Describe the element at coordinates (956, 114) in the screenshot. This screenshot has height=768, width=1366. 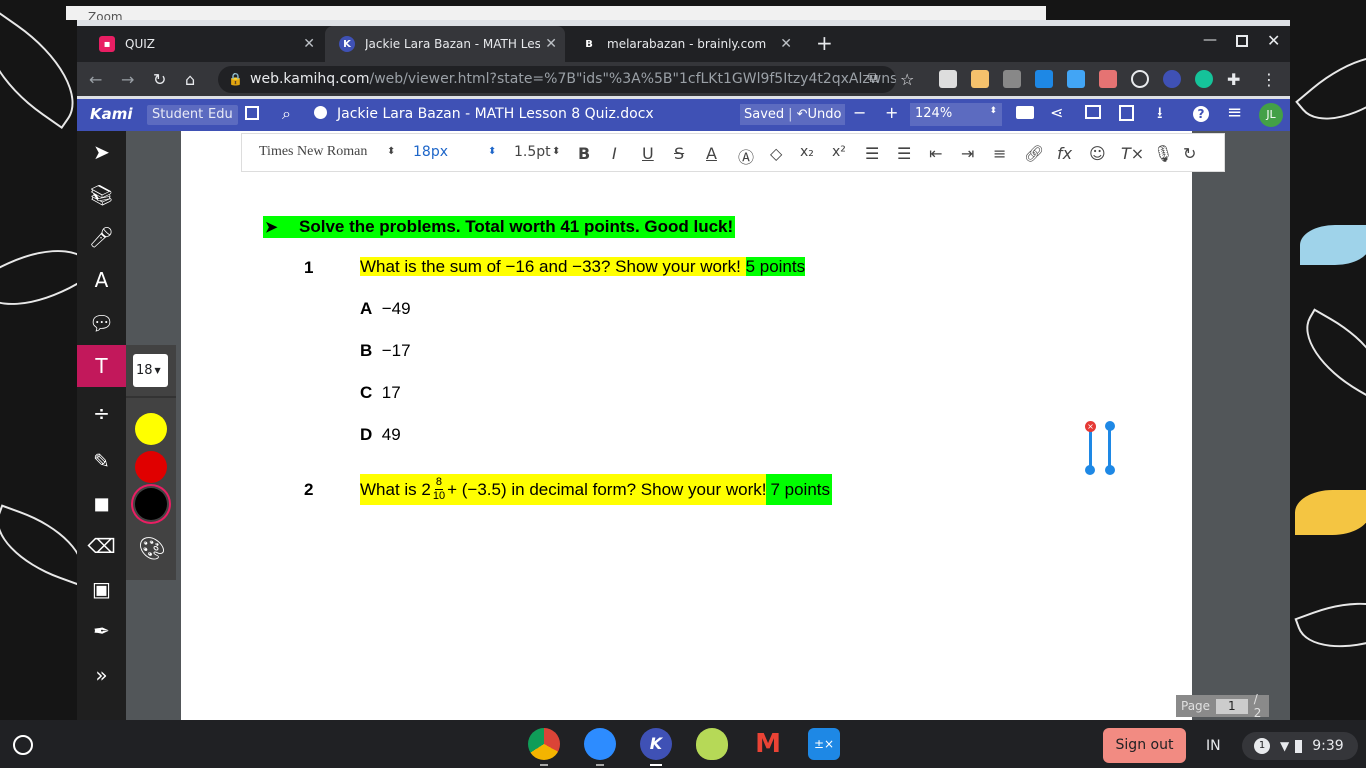
I see `zoom-select: 124% ⬍` at that location.